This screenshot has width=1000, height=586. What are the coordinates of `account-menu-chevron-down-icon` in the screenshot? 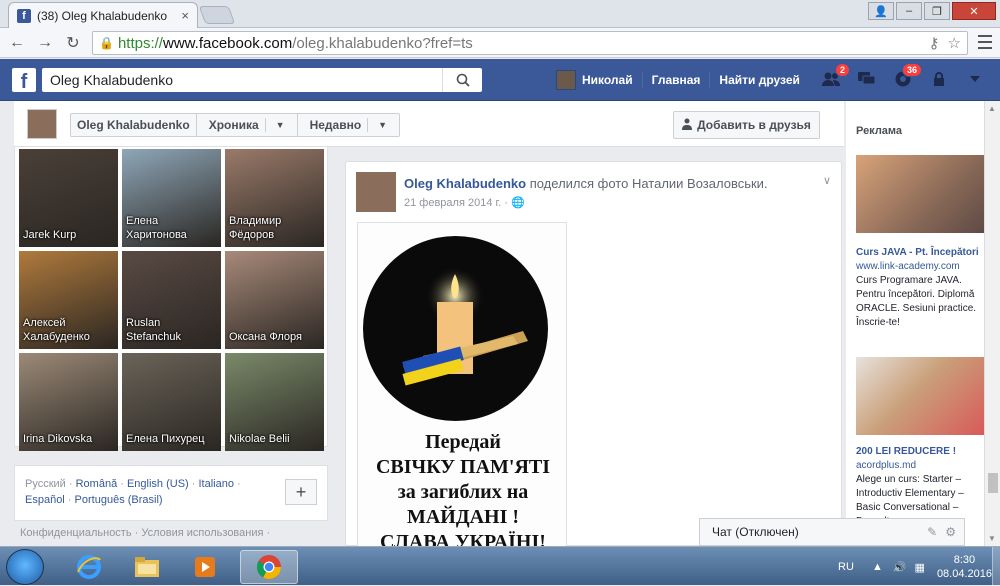 It's located at (975, 79).